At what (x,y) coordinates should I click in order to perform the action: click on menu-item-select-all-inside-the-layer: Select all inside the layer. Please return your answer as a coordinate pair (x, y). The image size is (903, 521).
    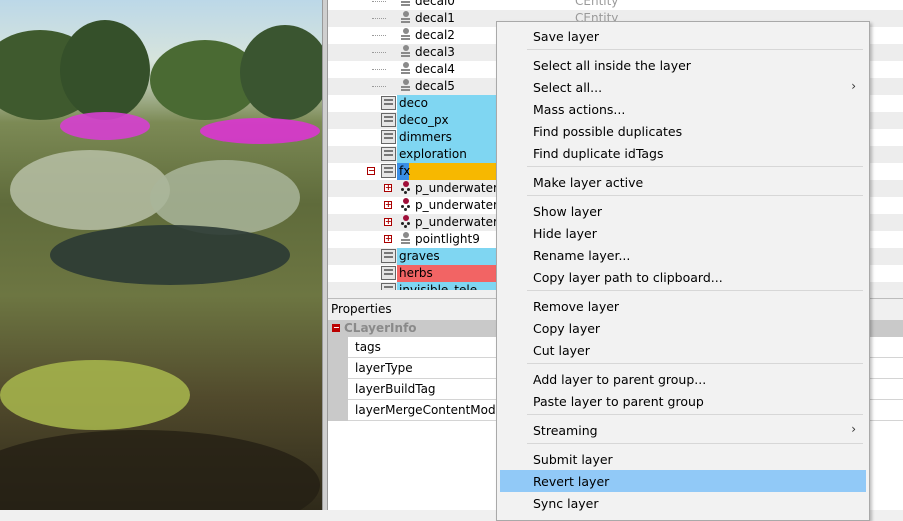
    Looking at the image, I should click on (683, 65).